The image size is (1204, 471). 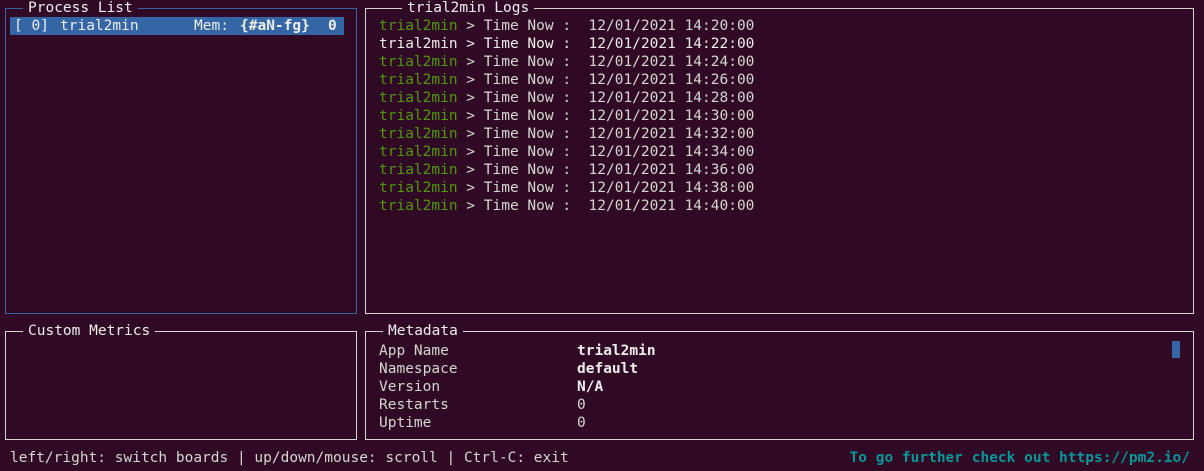 What do you see at coordinates (80, 9) in the screenshot?
I see `process-list-title: Process List` at bounding box center [80, 9].